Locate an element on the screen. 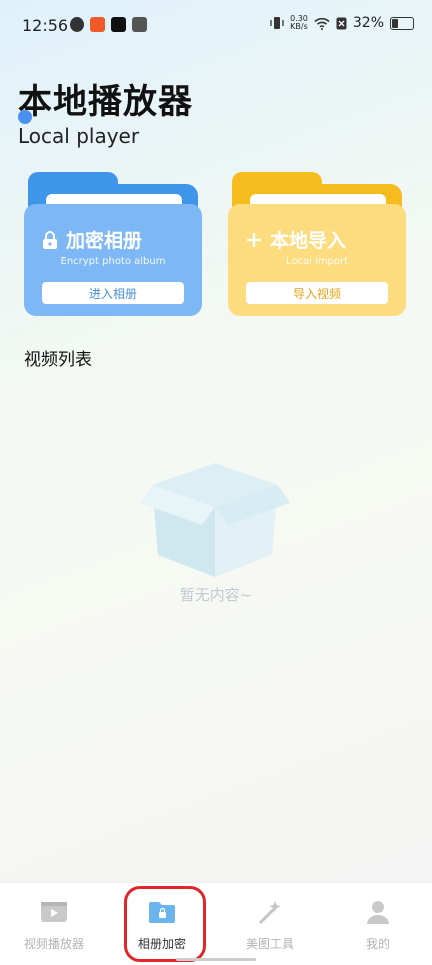  app-notification-icon is located at coordinates (77, 24).